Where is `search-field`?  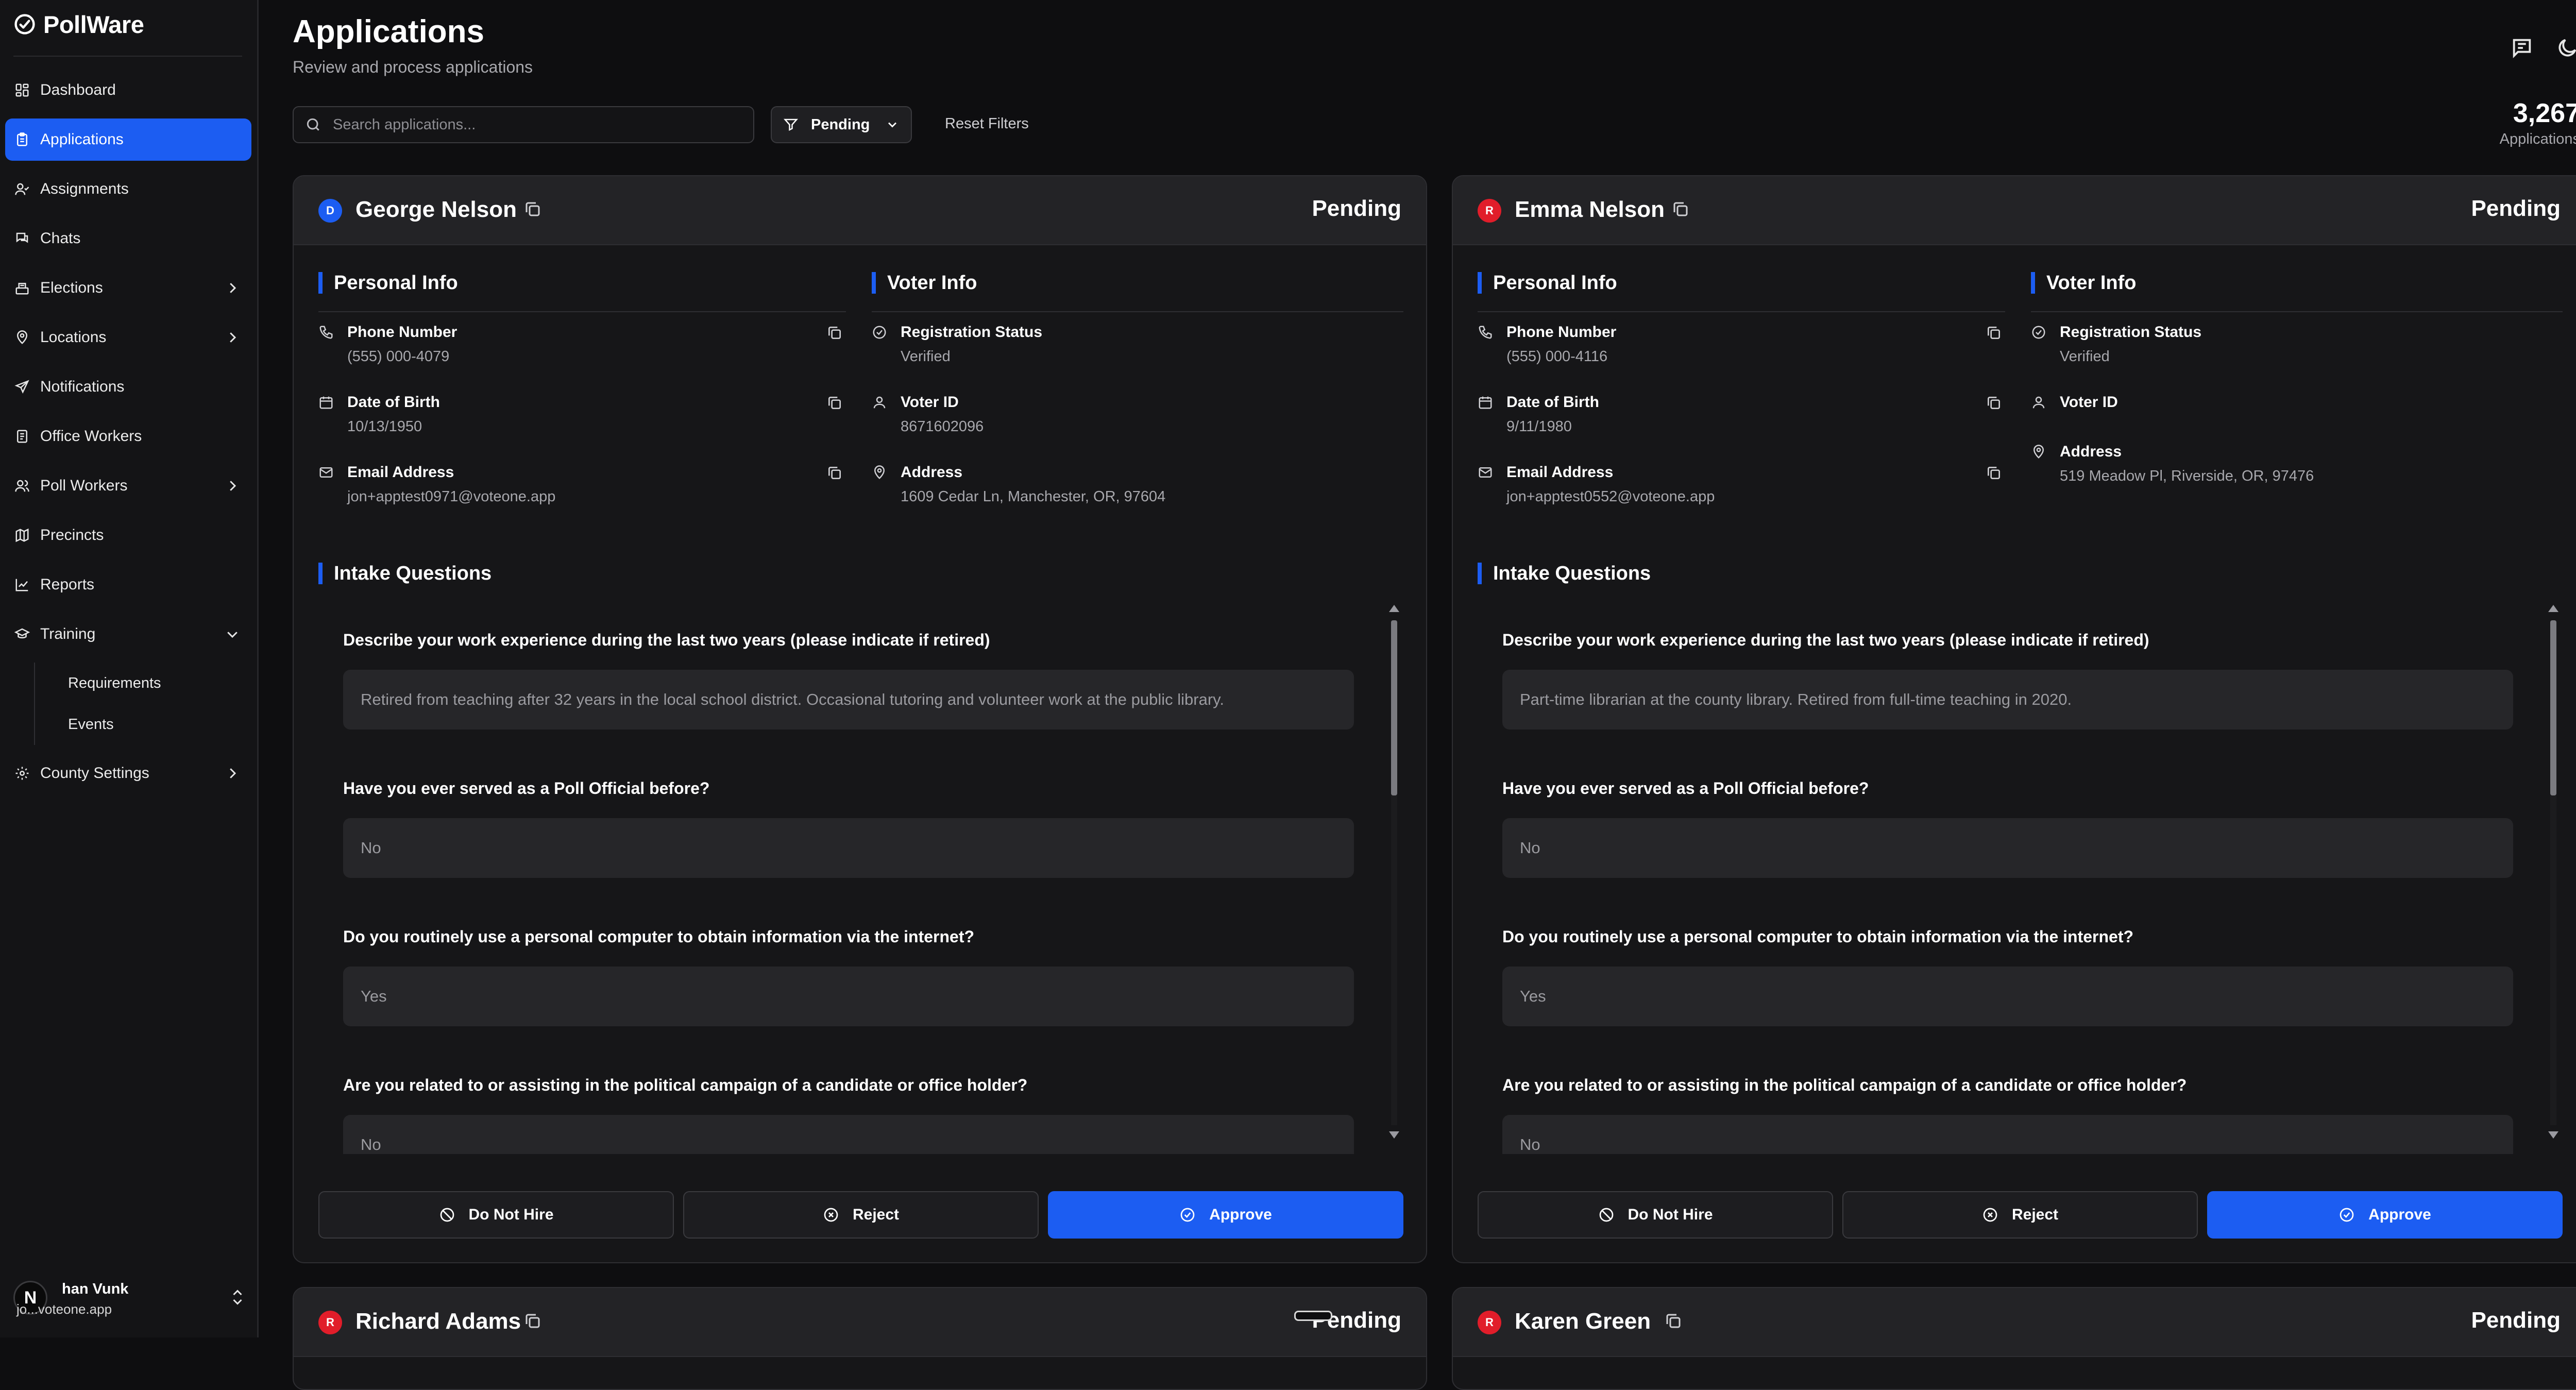
search-field is located at coordinates (523, 124).